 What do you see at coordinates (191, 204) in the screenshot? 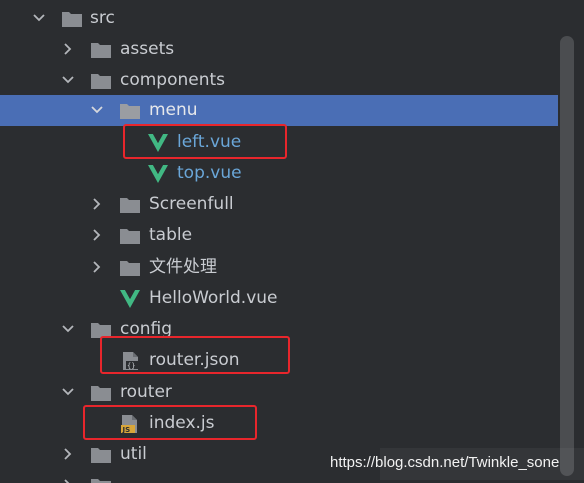
I see `tree-item-label: Screenfull` at bounding box center [191, 204].